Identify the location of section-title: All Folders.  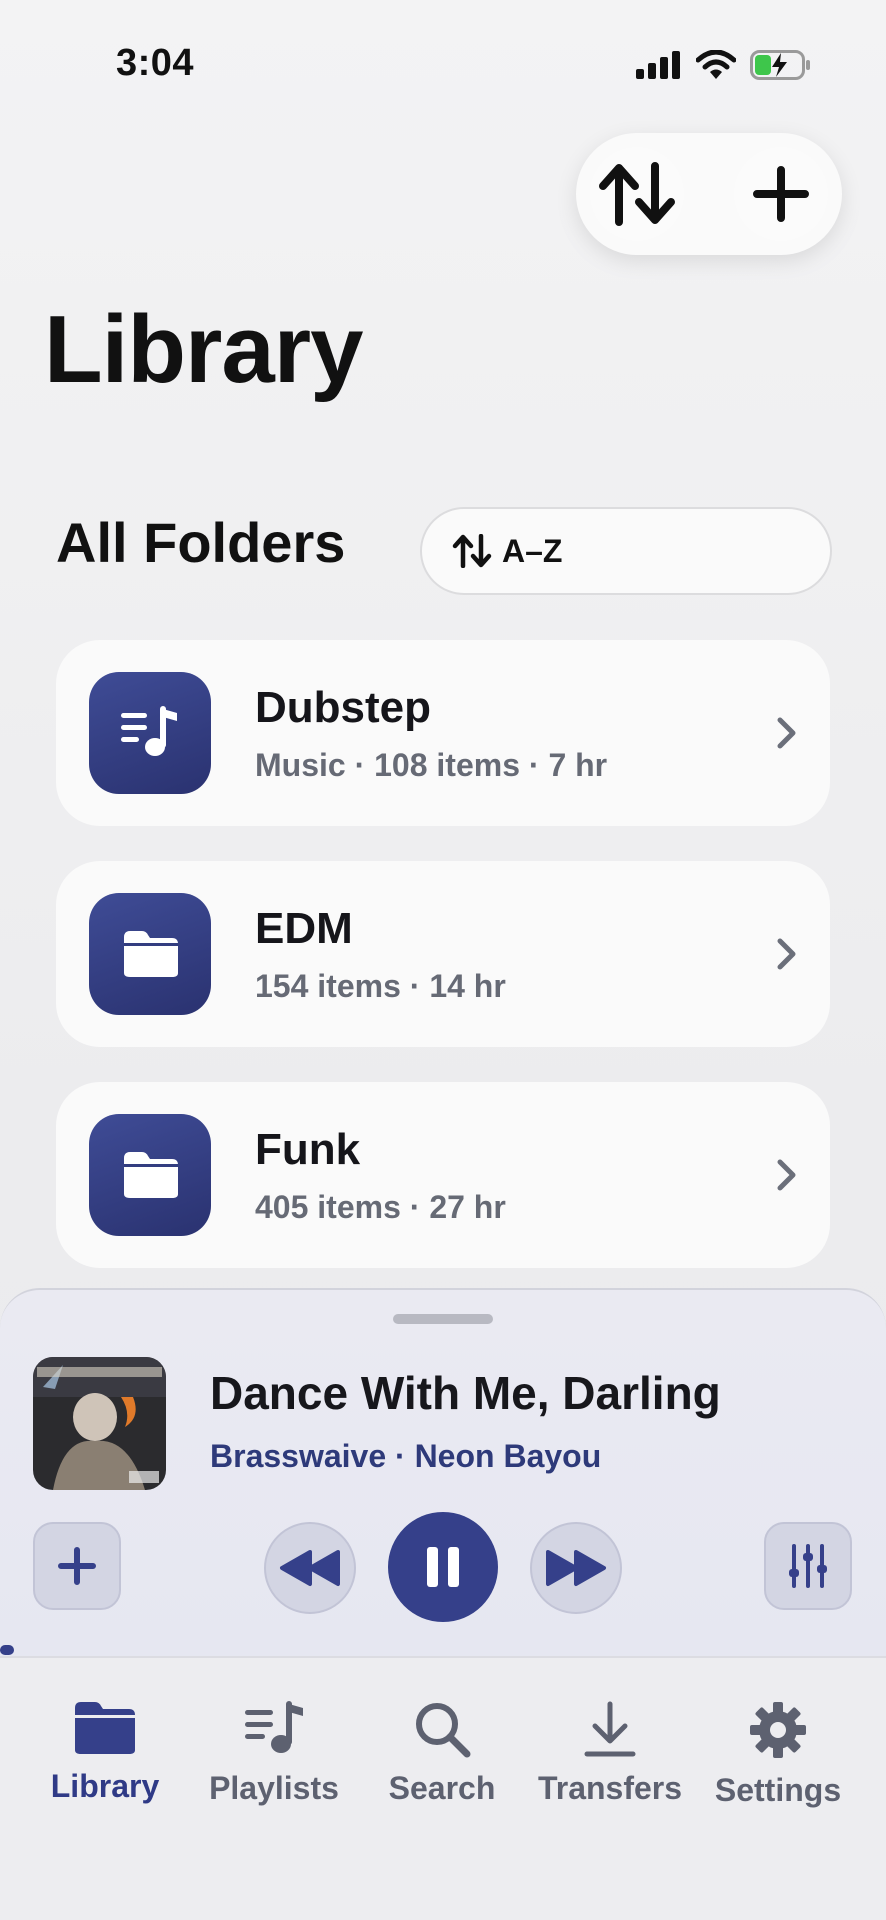
(201, 542).